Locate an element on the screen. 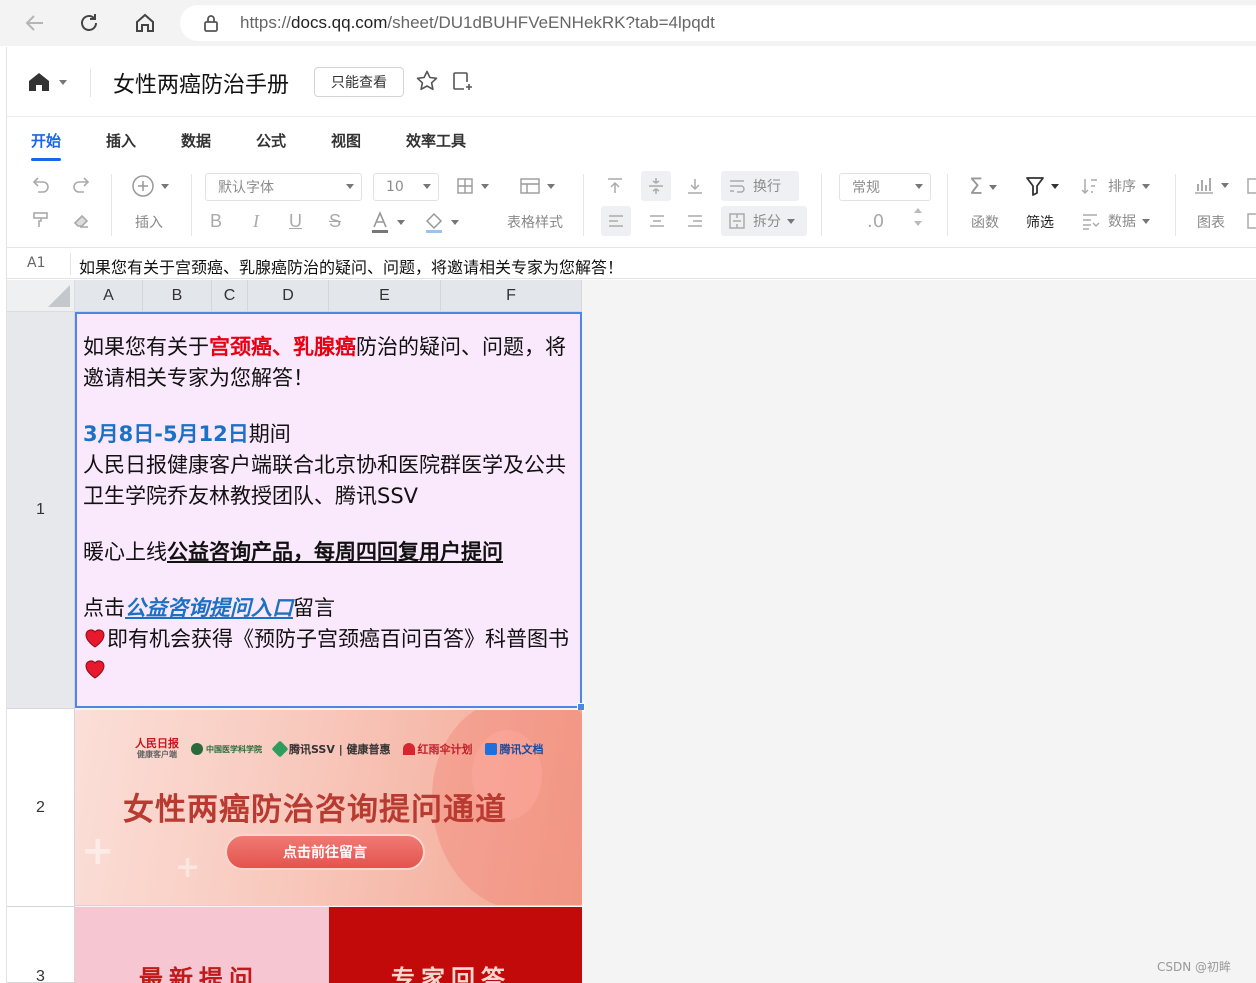 This screenshot has height=983, width=1256. formula-bar: A1 如果您有关于宫颈癌、乳腺癌防治的疑问、问题，将邀请相关专家为您解答！ is located at coordinates (631, 264).